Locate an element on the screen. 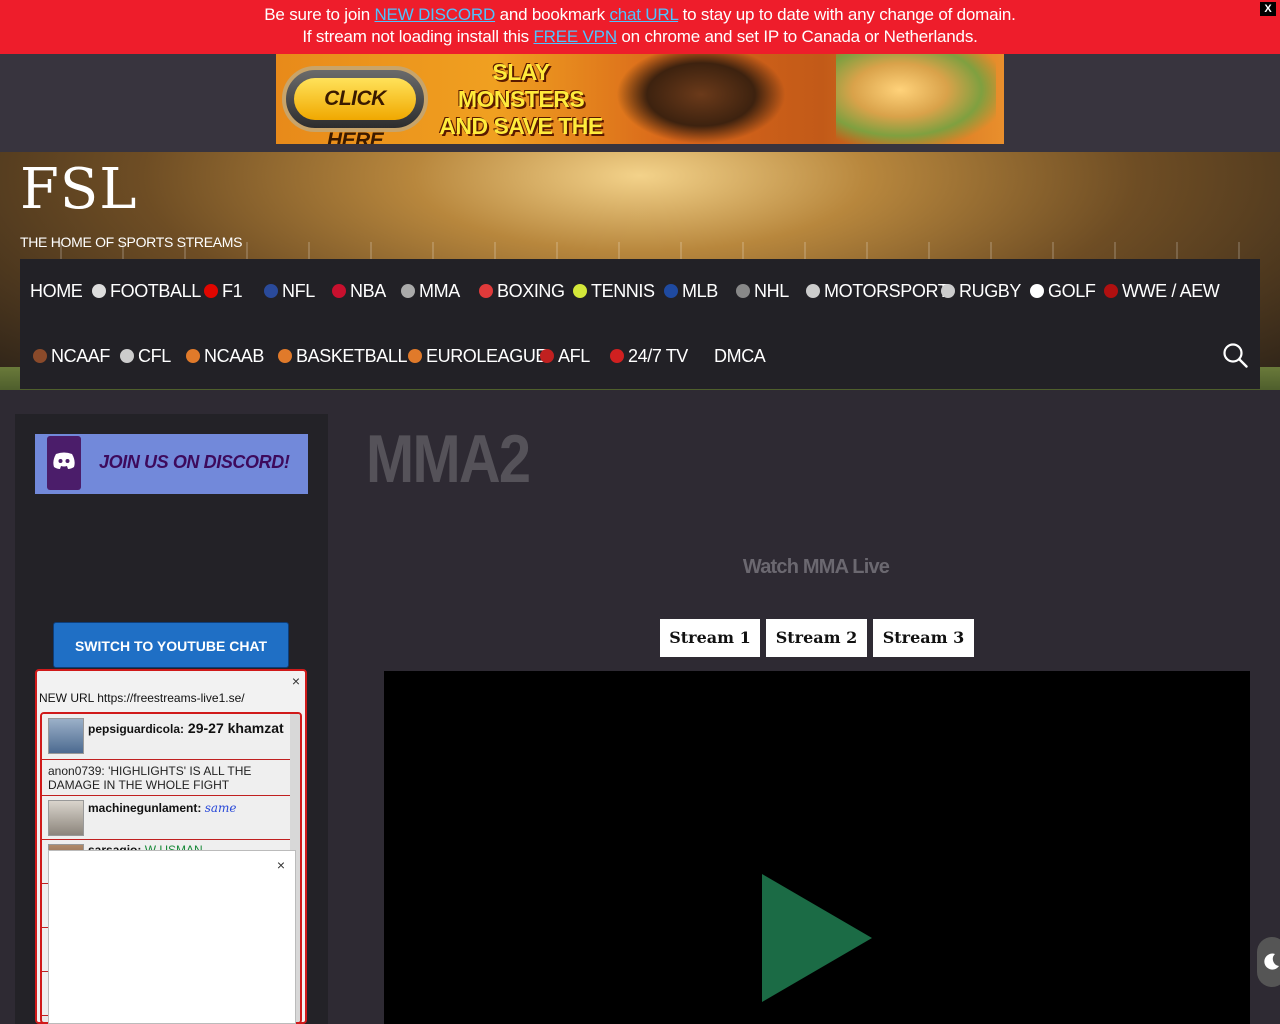 This screenshot has width=1280, height=1024. free-vpn-link: FREE VPN is located at coordinates (575, 36).